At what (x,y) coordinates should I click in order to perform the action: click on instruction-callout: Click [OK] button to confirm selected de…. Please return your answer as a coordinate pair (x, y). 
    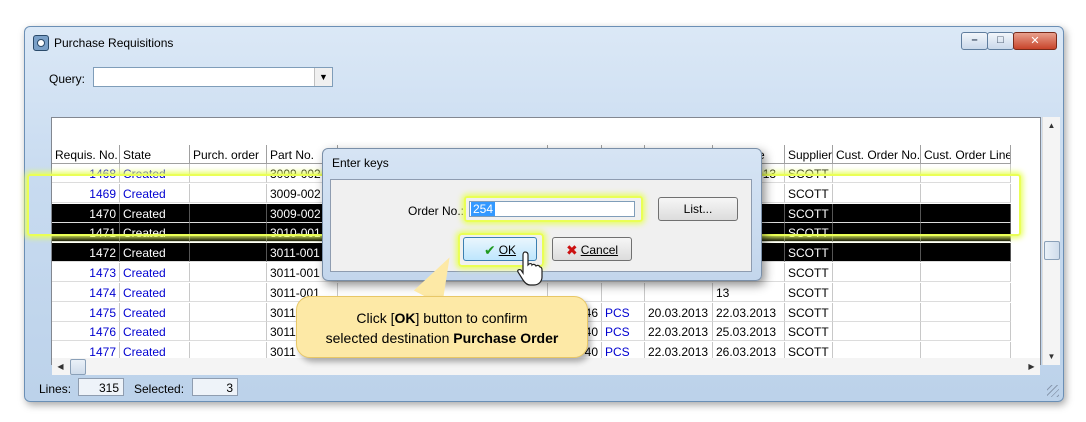
    Looking at the image, I should click on (442, 327).